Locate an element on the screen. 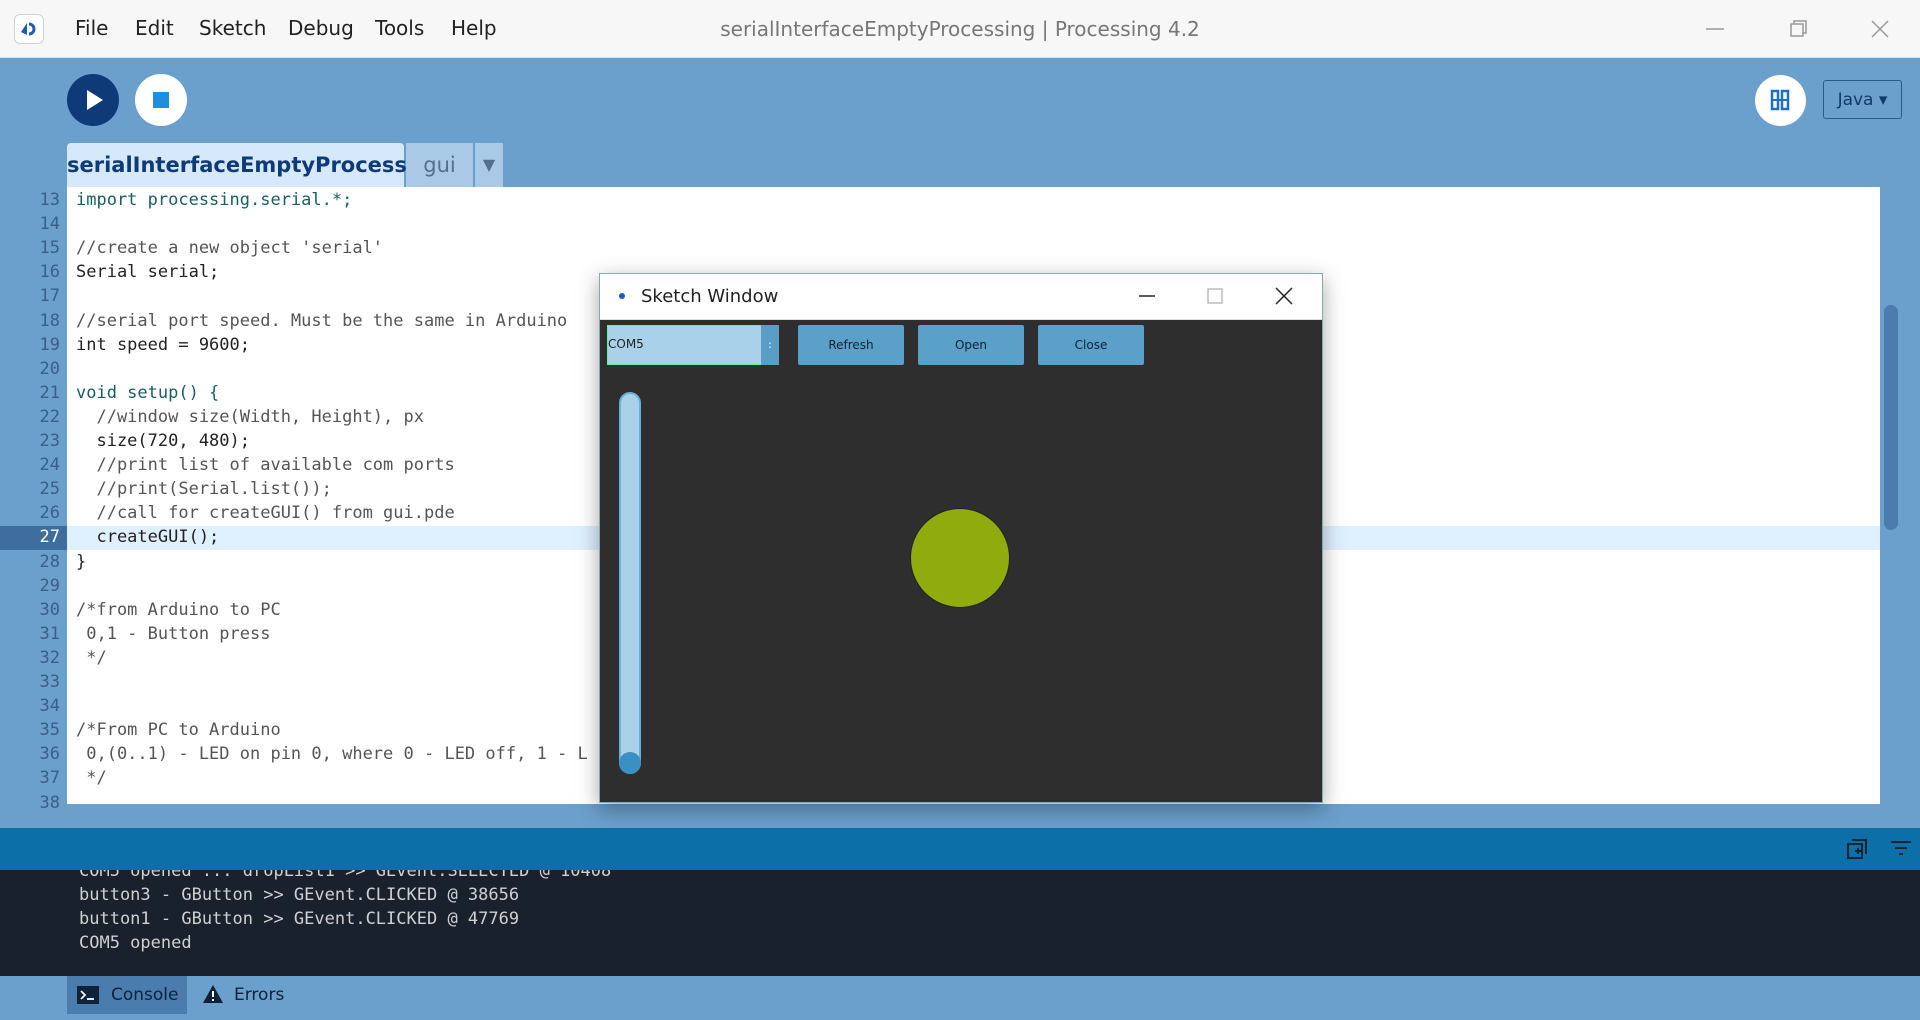 The image size is (1920, 1020). stop-button is located at coordinates (161, 100).